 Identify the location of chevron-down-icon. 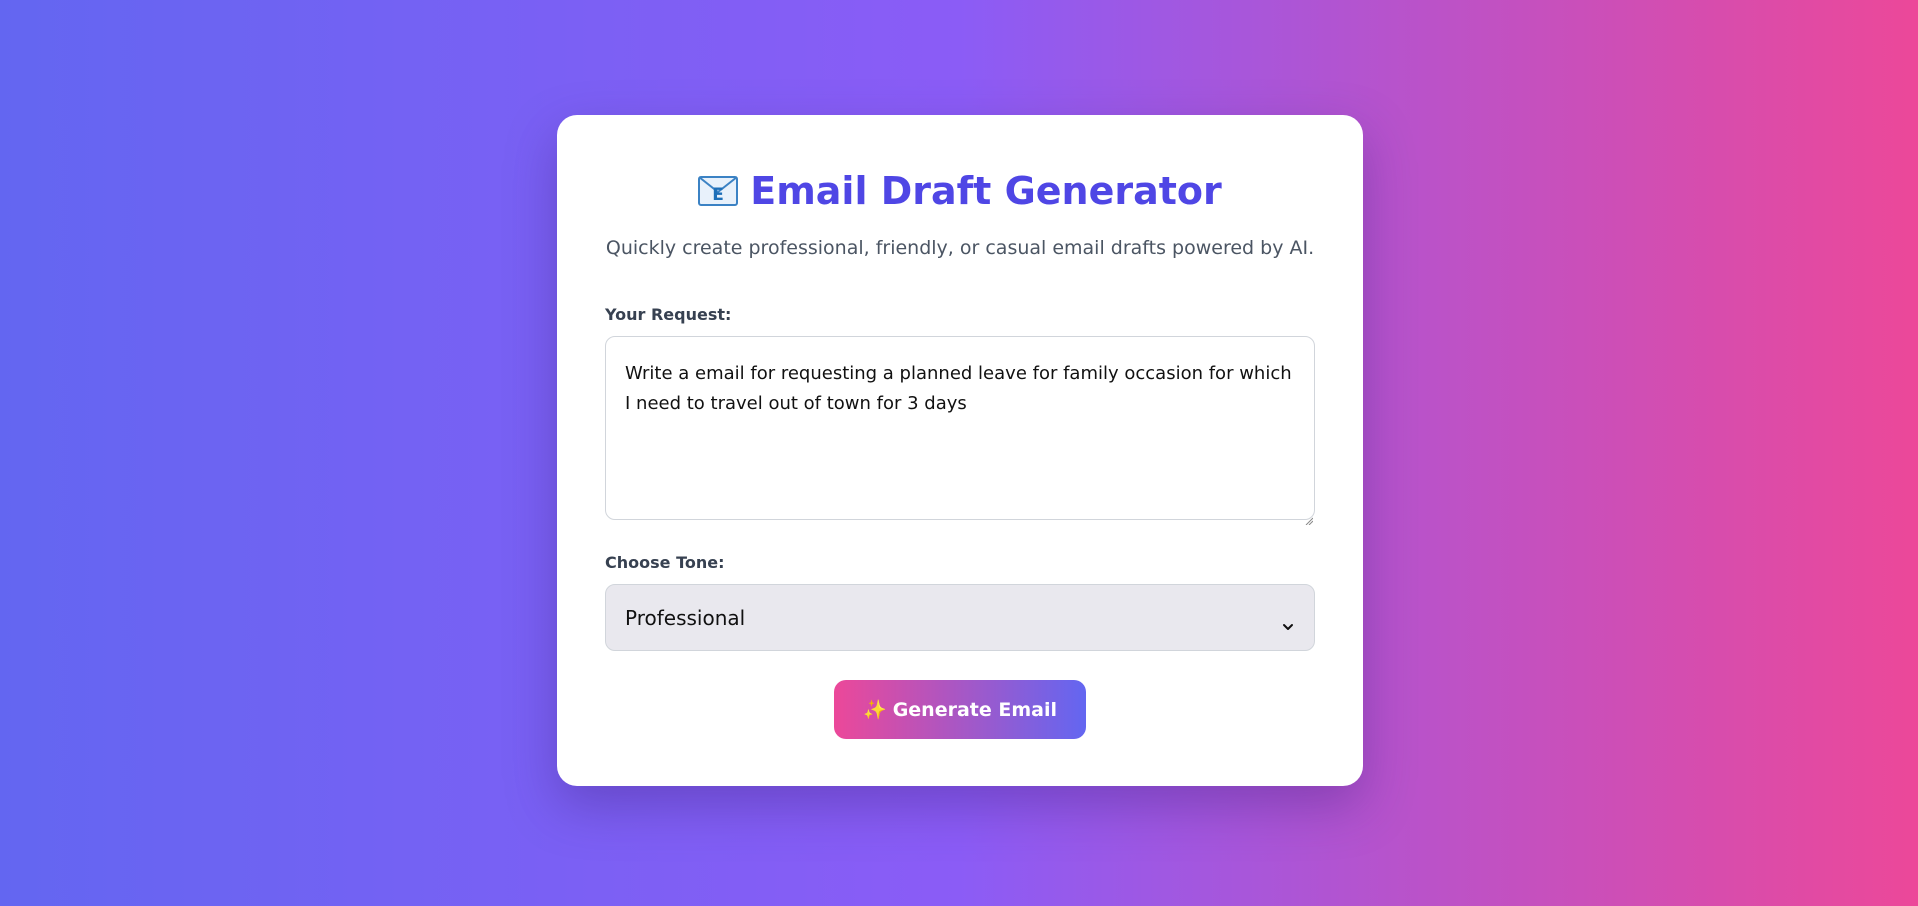
(1288, 621).